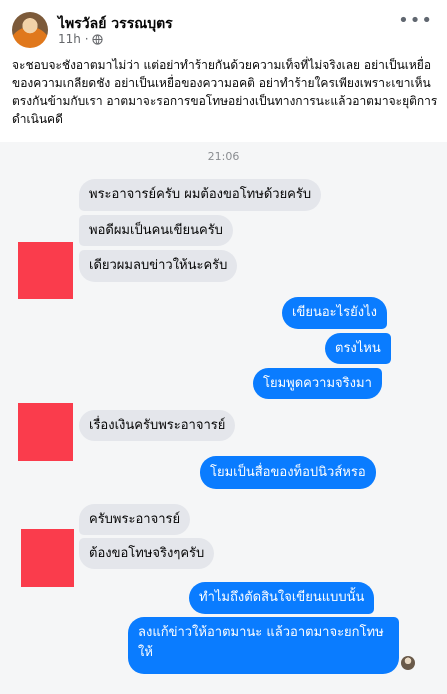  What do you see at coordinates (358, 348) in the screenshot?
I see `outgoing-message: ตรงไหน` at bounding box center [358, 348].